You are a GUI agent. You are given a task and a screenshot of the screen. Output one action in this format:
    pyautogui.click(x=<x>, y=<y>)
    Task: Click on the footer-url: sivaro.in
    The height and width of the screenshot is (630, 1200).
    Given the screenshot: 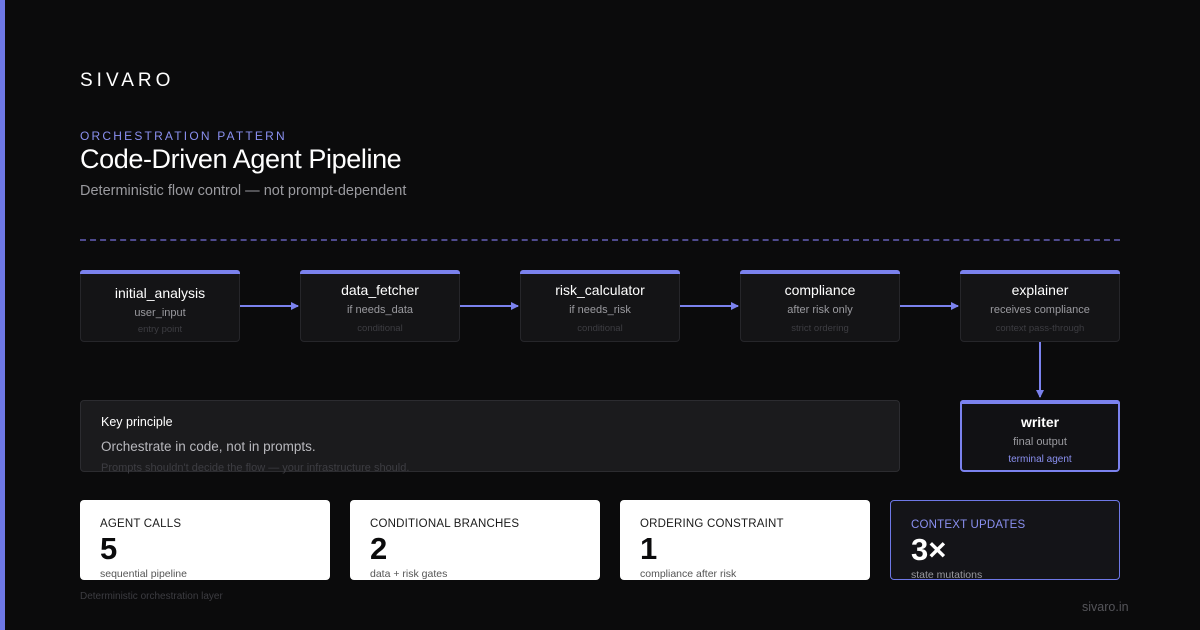 What is the action you would take?
    pyautogui.click(x=1105, y=607)
    